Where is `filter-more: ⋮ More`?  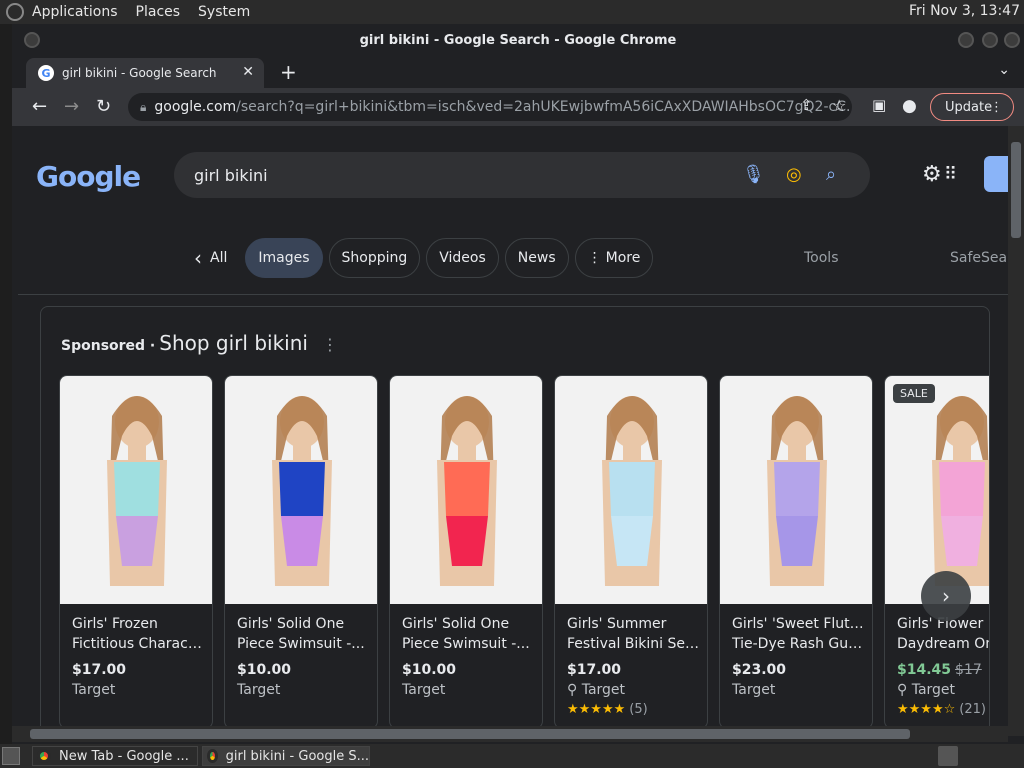 filter-more: ⋮ More is located at coordinates (614, 258).